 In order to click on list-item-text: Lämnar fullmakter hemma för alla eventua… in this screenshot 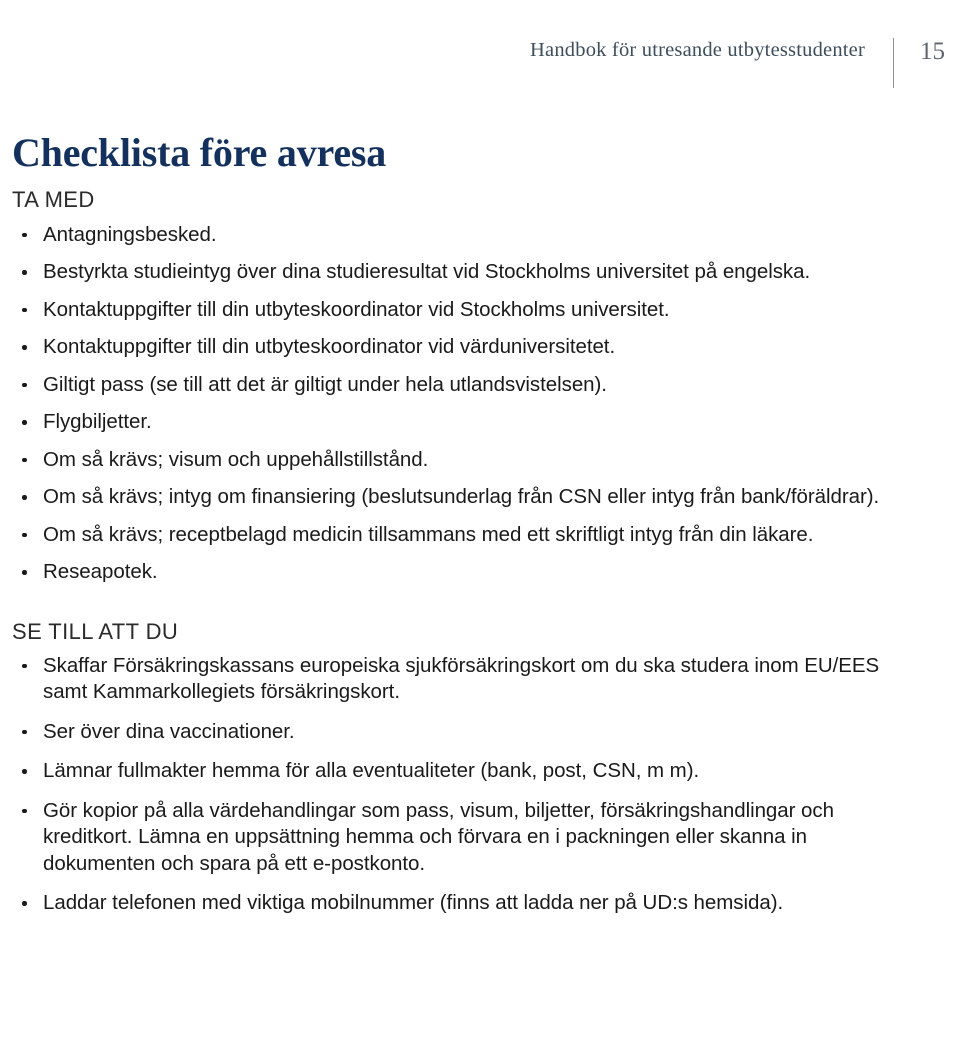, I will do `click(371, 771)`.